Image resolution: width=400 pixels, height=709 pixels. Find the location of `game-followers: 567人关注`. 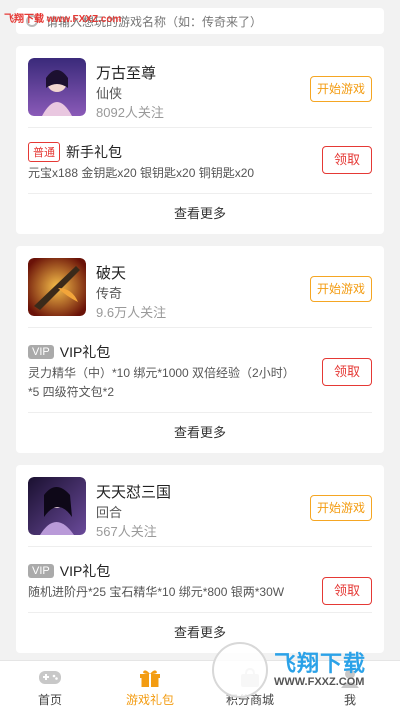

game-followers: 567人关注 is located at coordinates (126, 531).